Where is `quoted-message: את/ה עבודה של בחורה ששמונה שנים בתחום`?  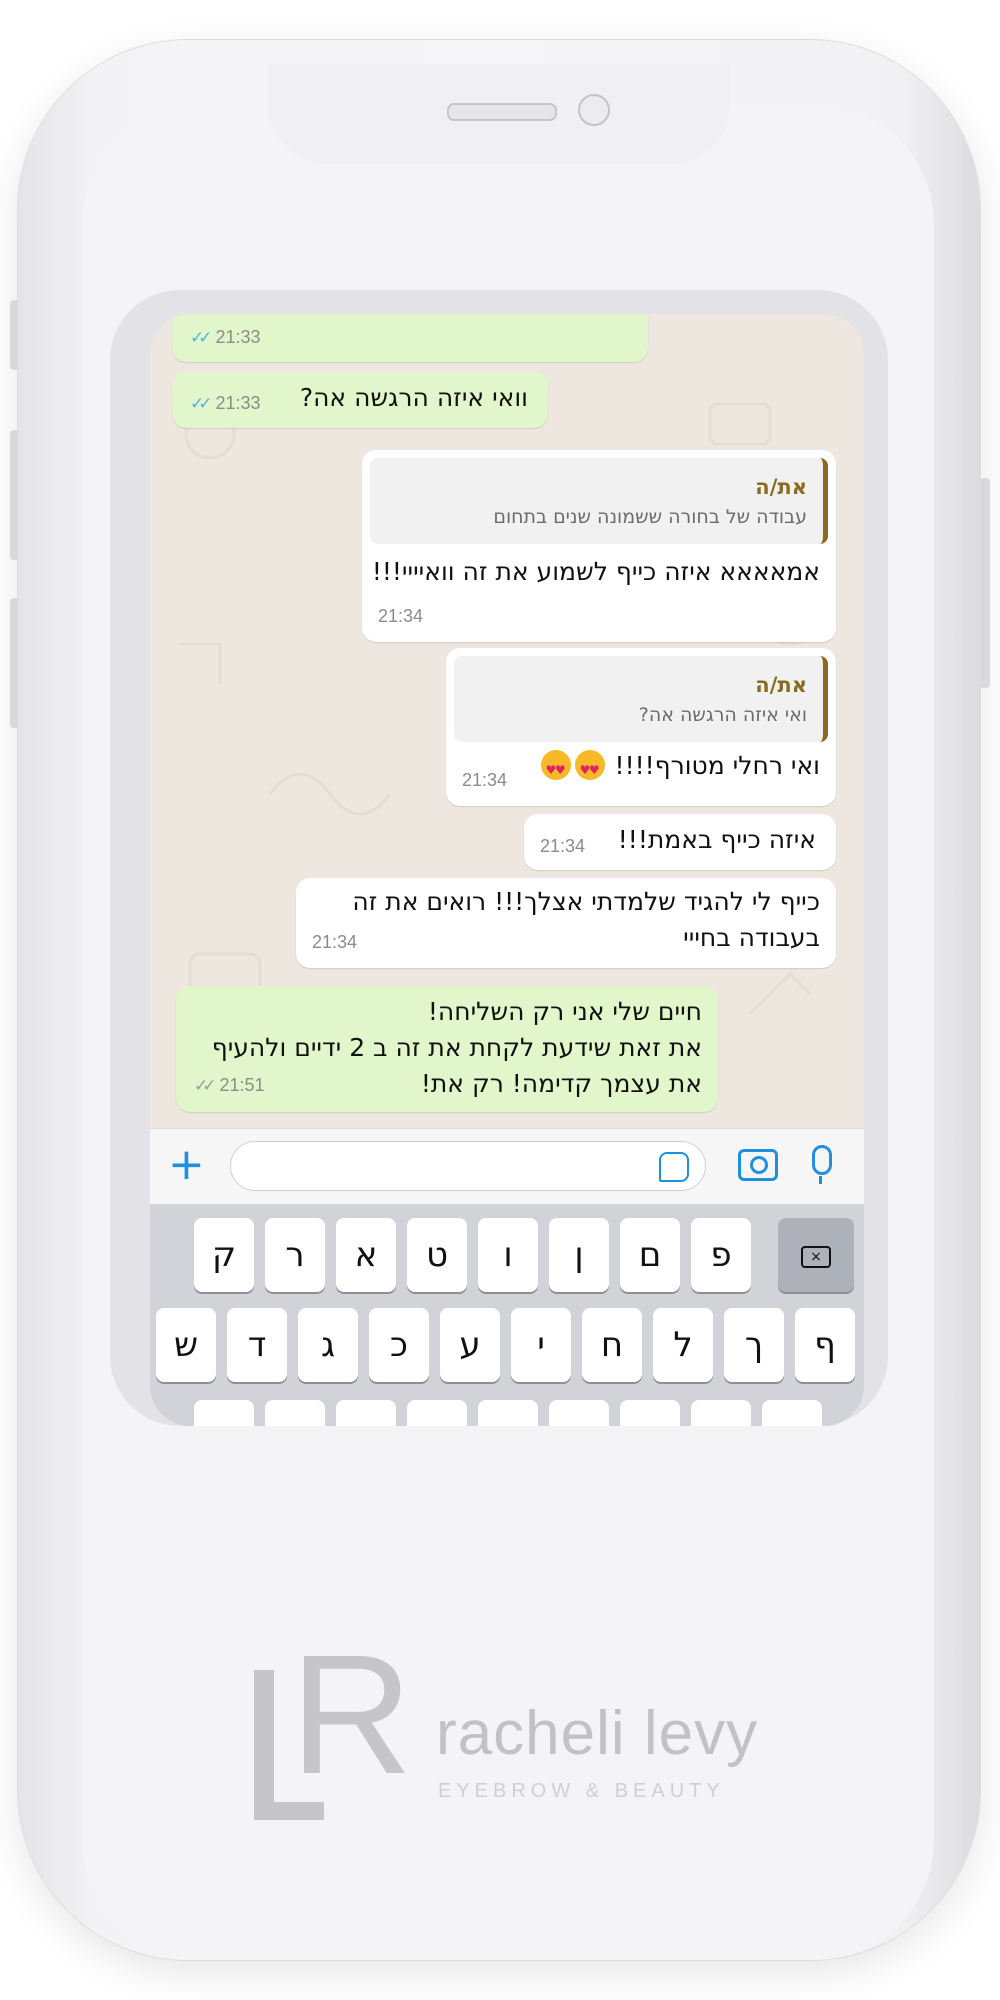
quoted-message: את/ה עבודה של בחורה ששמונה שנים בתחום is located at coordinates (599, 501).